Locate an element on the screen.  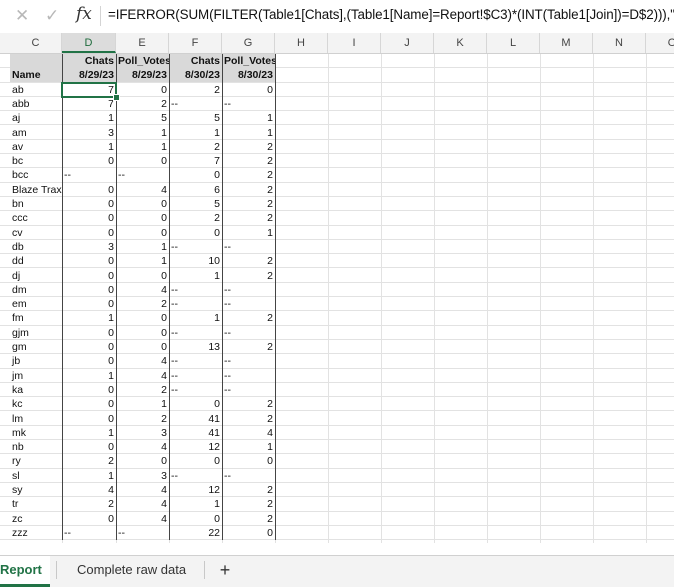
name-cell: db is located at coordinates (36, 247).